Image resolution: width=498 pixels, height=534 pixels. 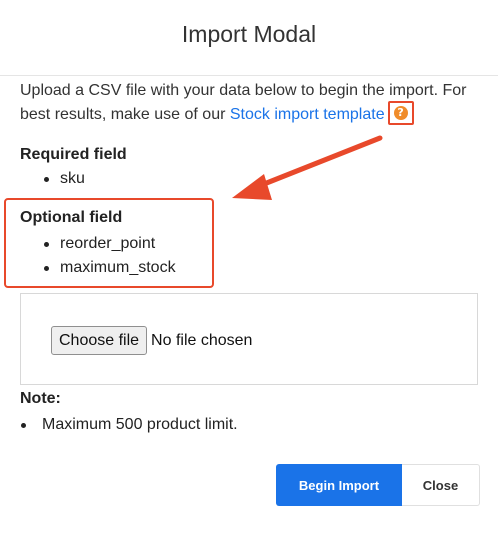 I want to click on optional-field-list: reorder_point maximum_stock, so click(x=98, y=256).